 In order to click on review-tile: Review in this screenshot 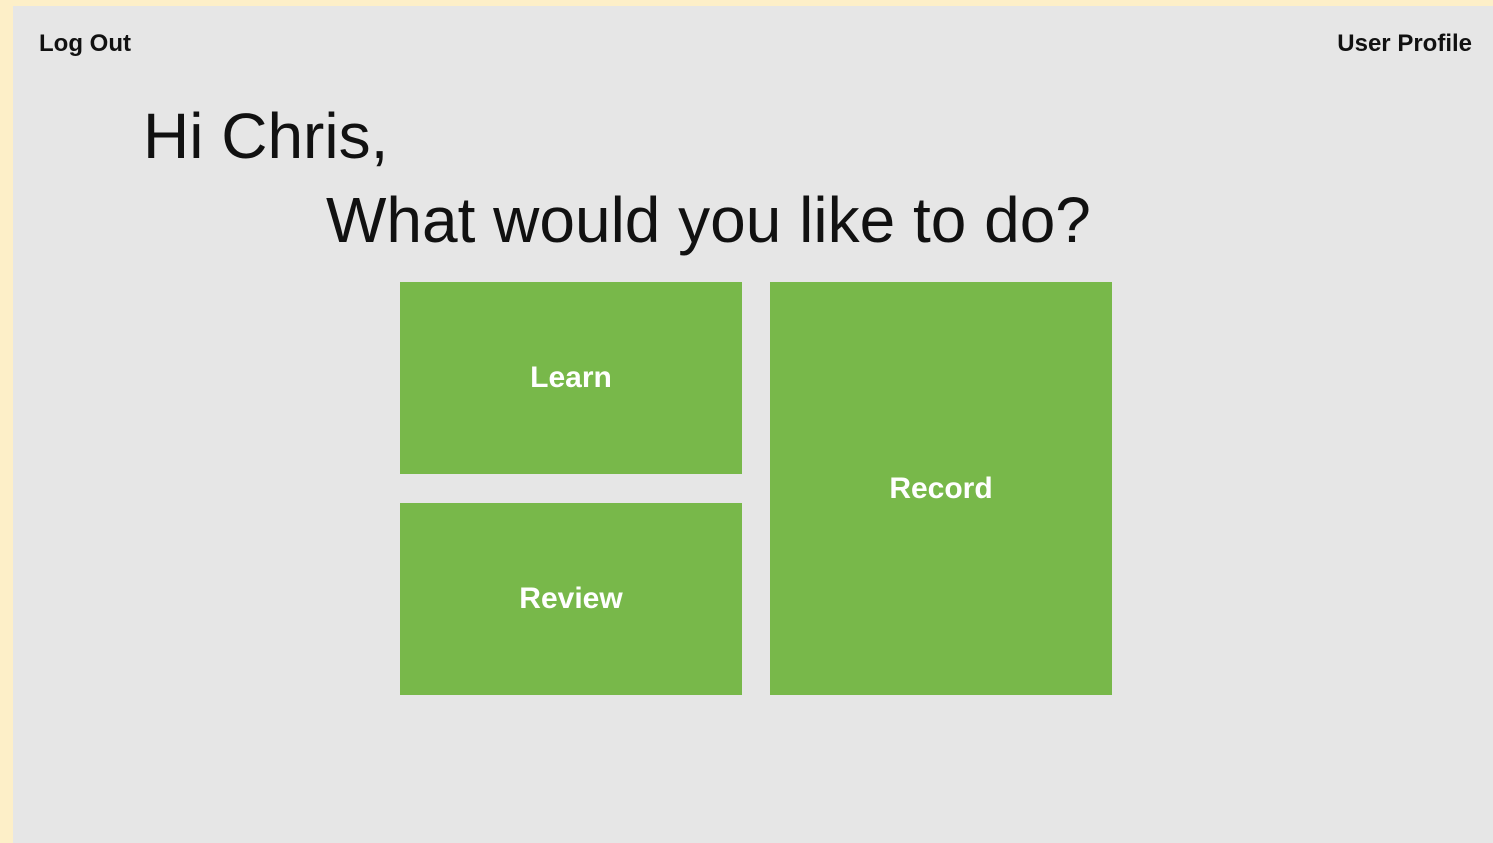, I will do `click(571, 599)`.